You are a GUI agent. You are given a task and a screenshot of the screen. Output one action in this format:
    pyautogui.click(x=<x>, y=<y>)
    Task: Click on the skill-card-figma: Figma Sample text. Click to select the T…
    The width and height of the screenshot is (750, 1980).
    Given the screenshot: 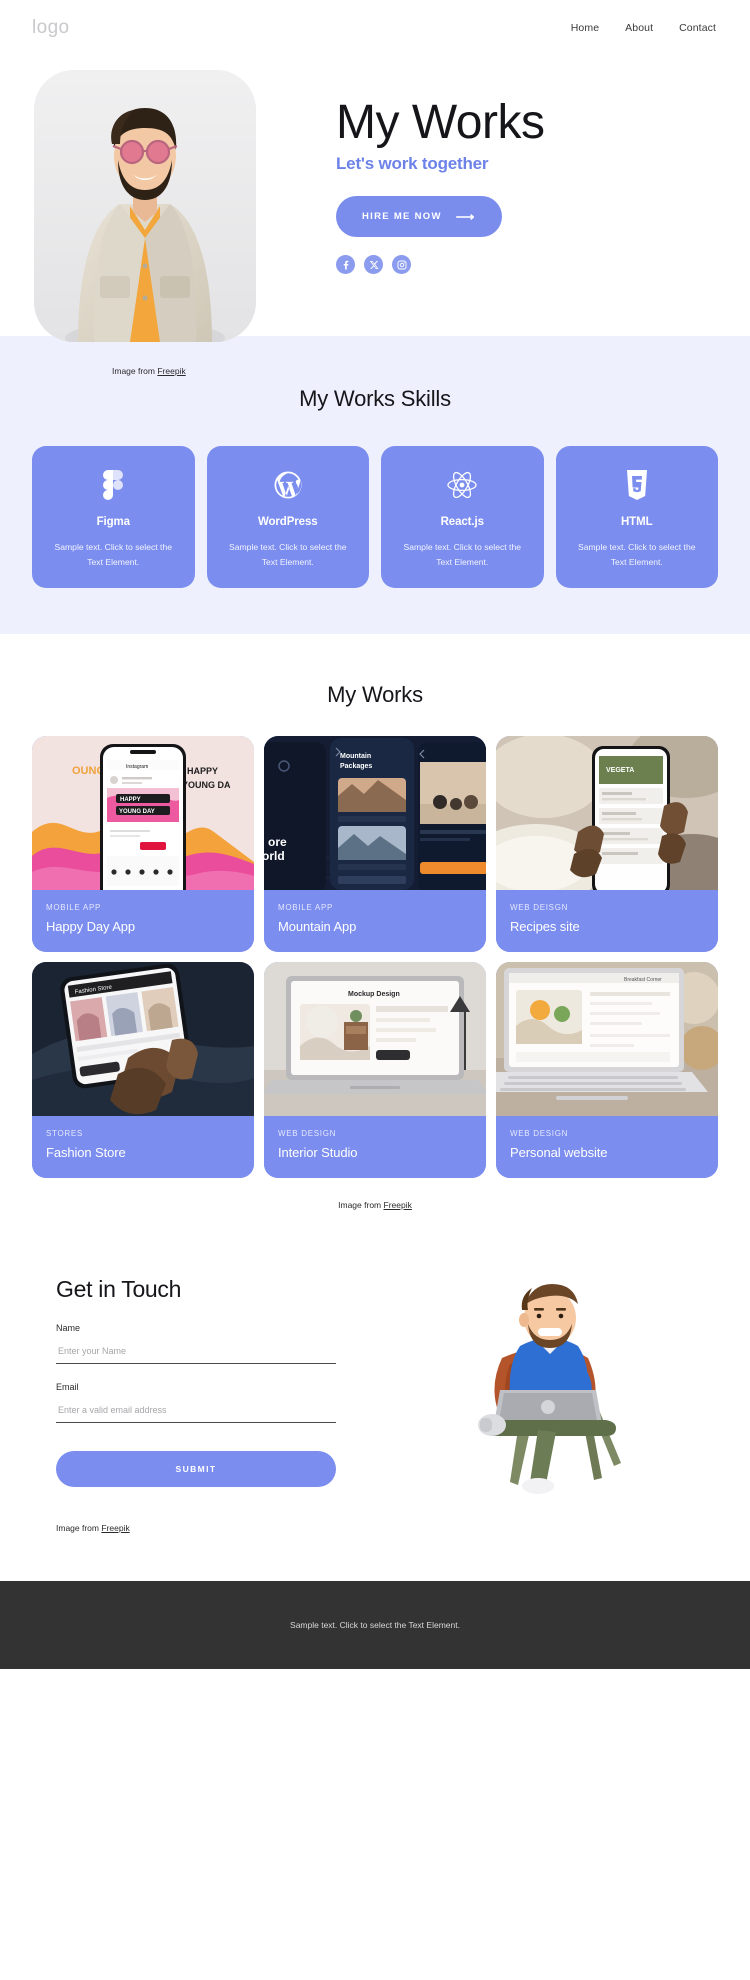 What is the action you would take?
    pyautogui.click(x=113, y=517)
    